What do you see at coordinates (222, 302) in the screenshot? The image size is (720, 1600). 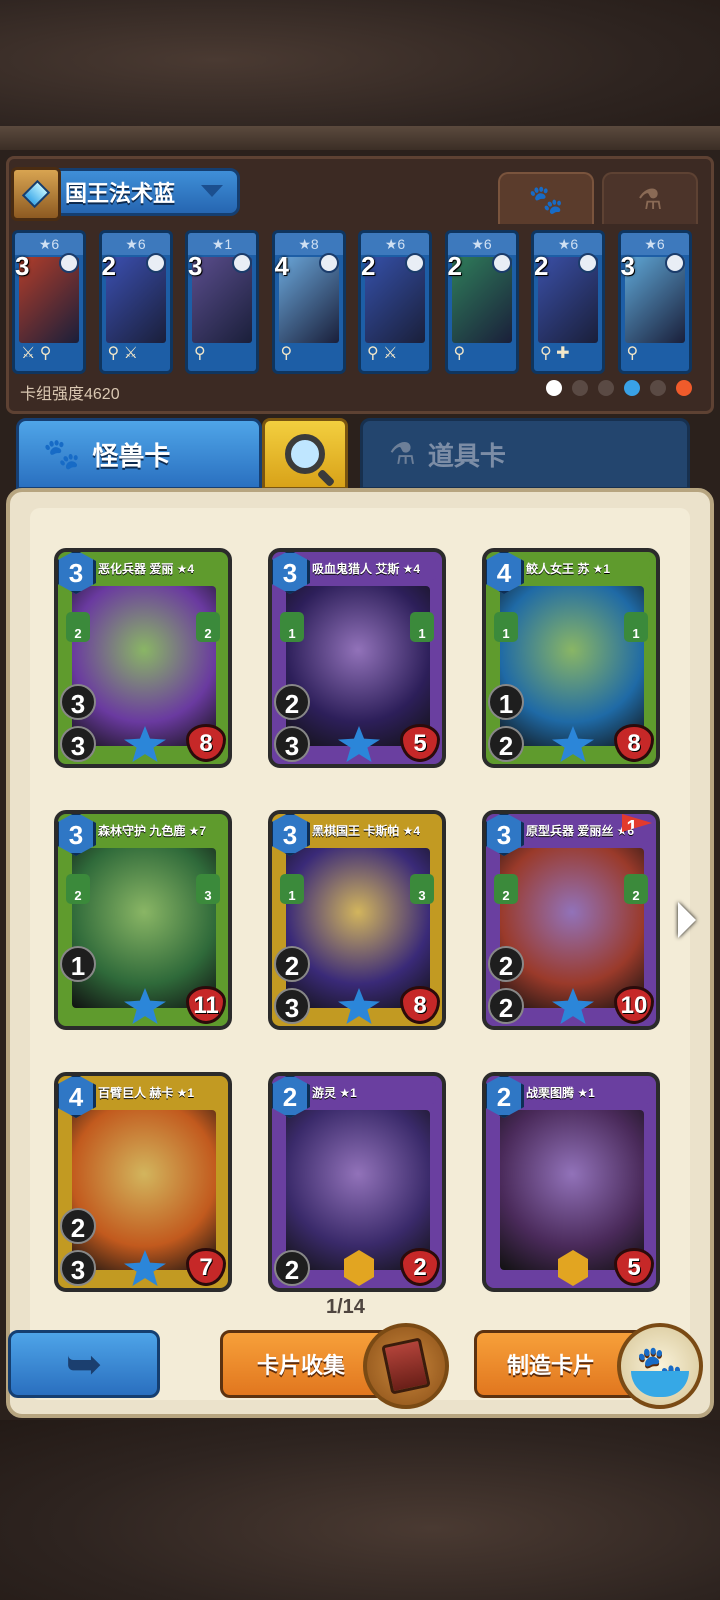 I see `deck-card: ★1 3 ⚲` at bounding box center [222, 302].